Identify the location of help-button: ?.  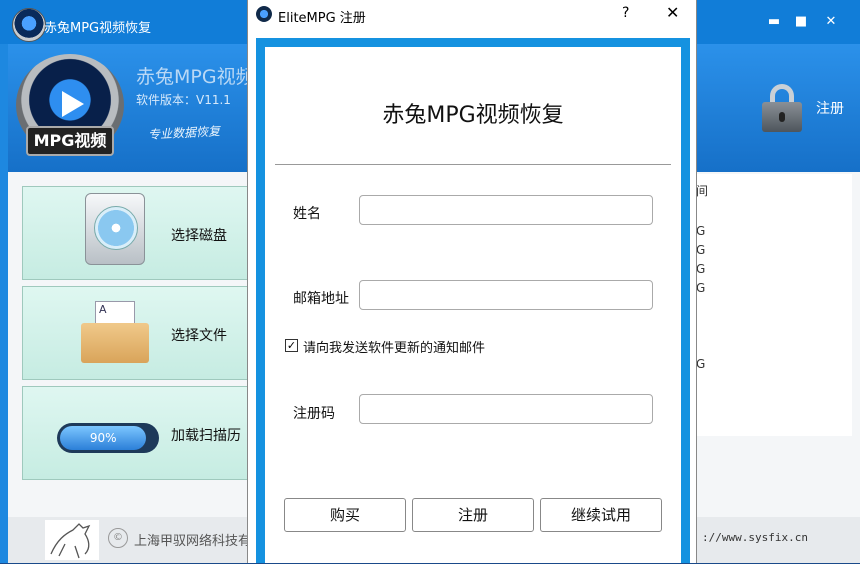
(625, 13).